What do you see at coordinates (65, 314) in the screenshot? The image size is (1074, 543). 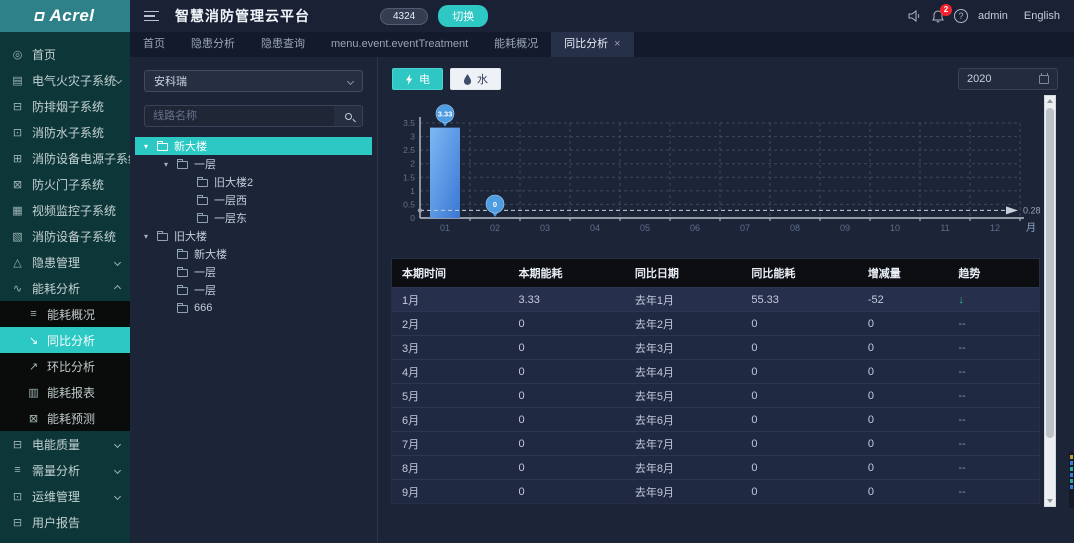 I see `sidebar-subitem-energy-overview: ≡ 能耗概况` at bounding box center [65, 314].